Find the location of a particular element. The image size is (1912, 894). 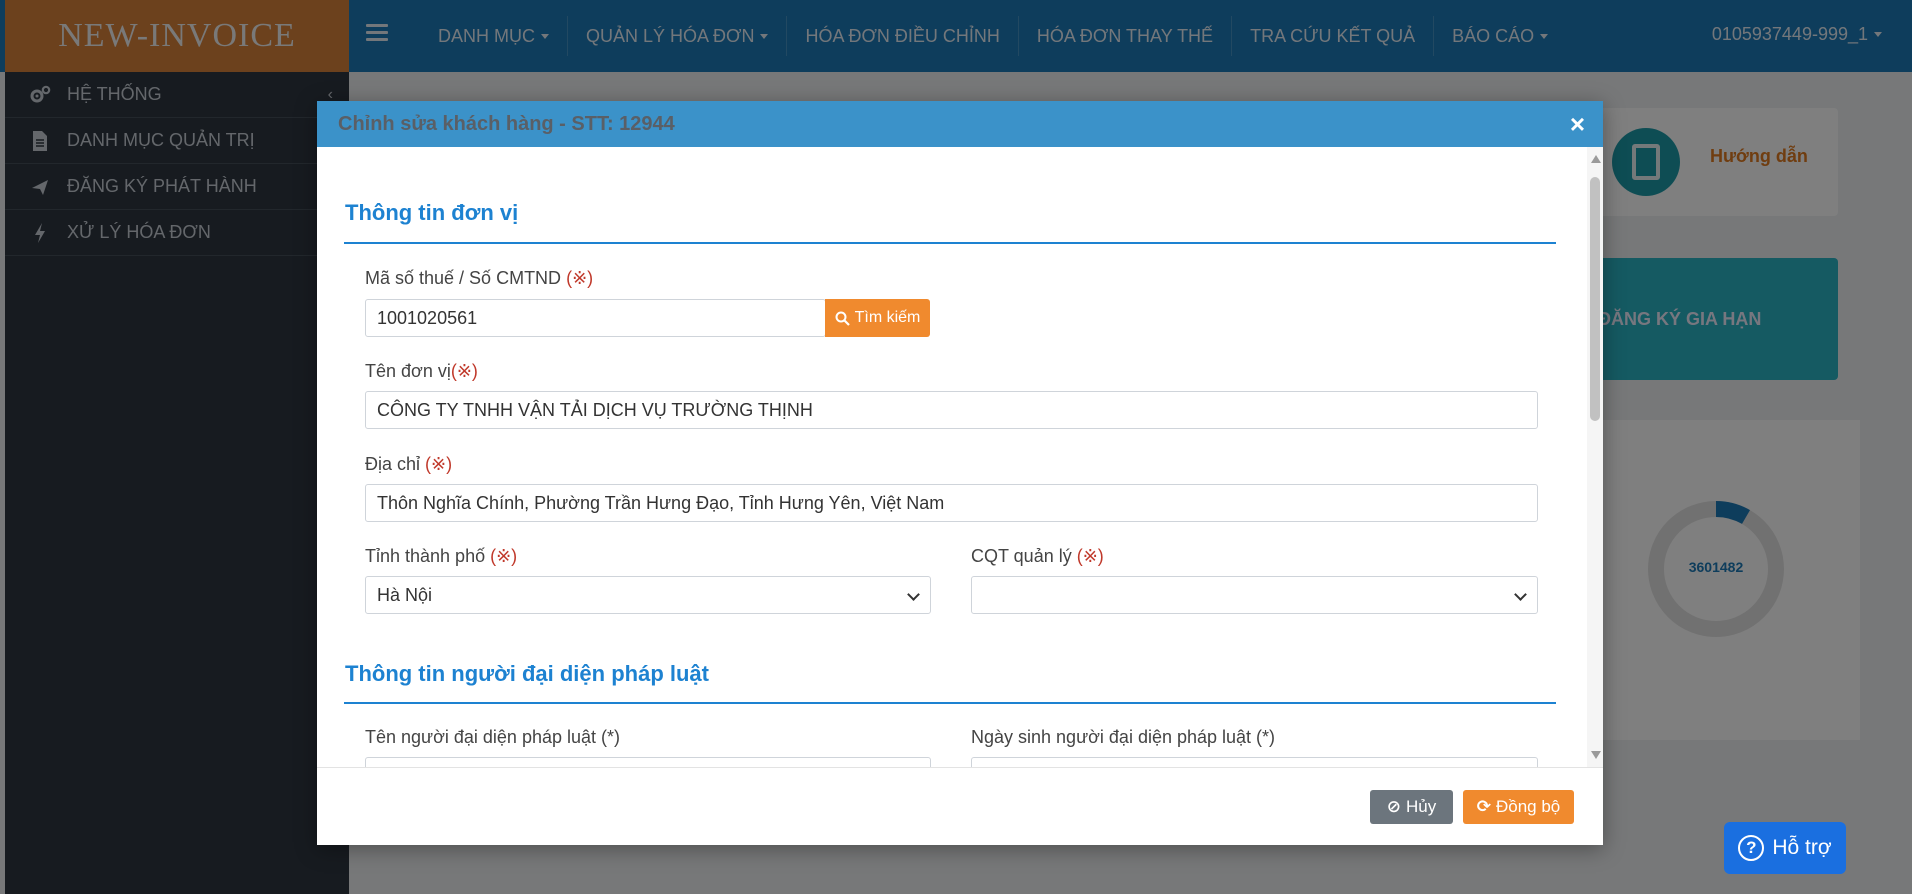

rep-name-input is located at coordinates (648, 762).